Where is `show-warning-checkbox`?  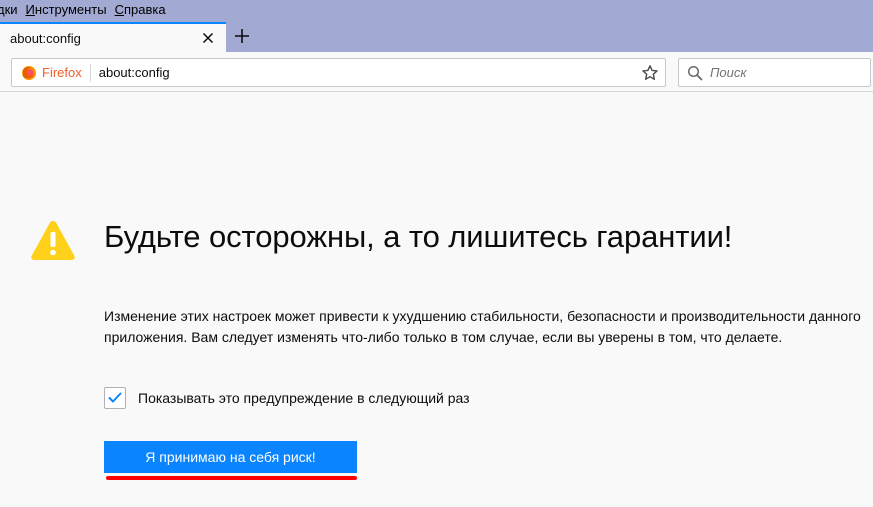
show-warning-checkbox is located at coordinates (115, 398).